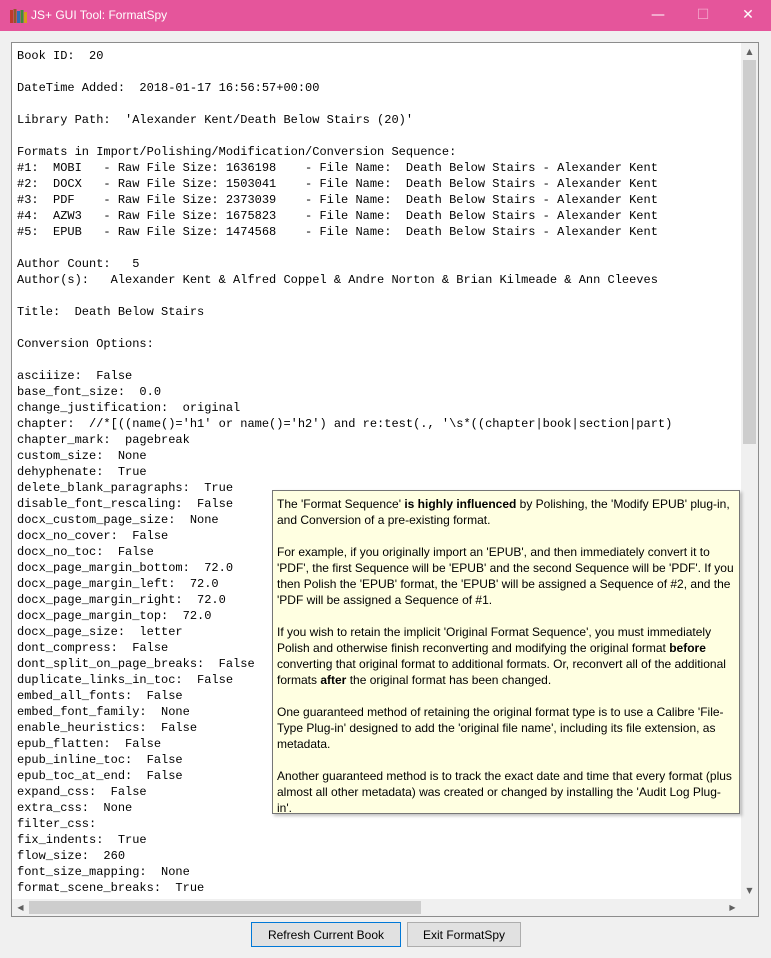 The height and width of the screenshot is (958, 771). Describe the element at coordinates (103, 872) in the screenshot. I see `report-line: font_size_mapping: None` at that location.